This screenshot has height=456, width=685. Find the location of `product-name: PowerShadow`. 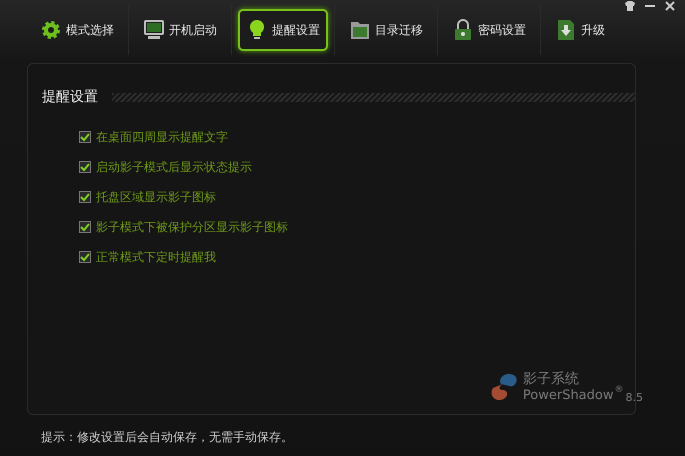

product-name: PowerShadow is located at coordinates (568, 395).